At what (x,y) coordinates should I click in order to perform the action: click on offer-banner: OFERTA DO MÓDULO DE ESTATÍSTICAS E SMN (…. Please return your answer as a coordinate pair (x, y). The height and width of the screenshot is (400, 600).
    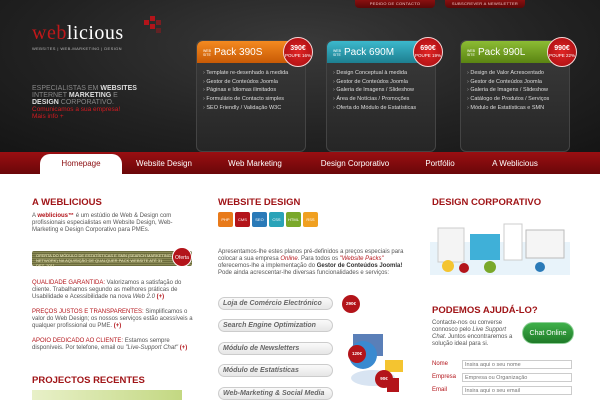
    Looking at the image, I should click on (112, 259).